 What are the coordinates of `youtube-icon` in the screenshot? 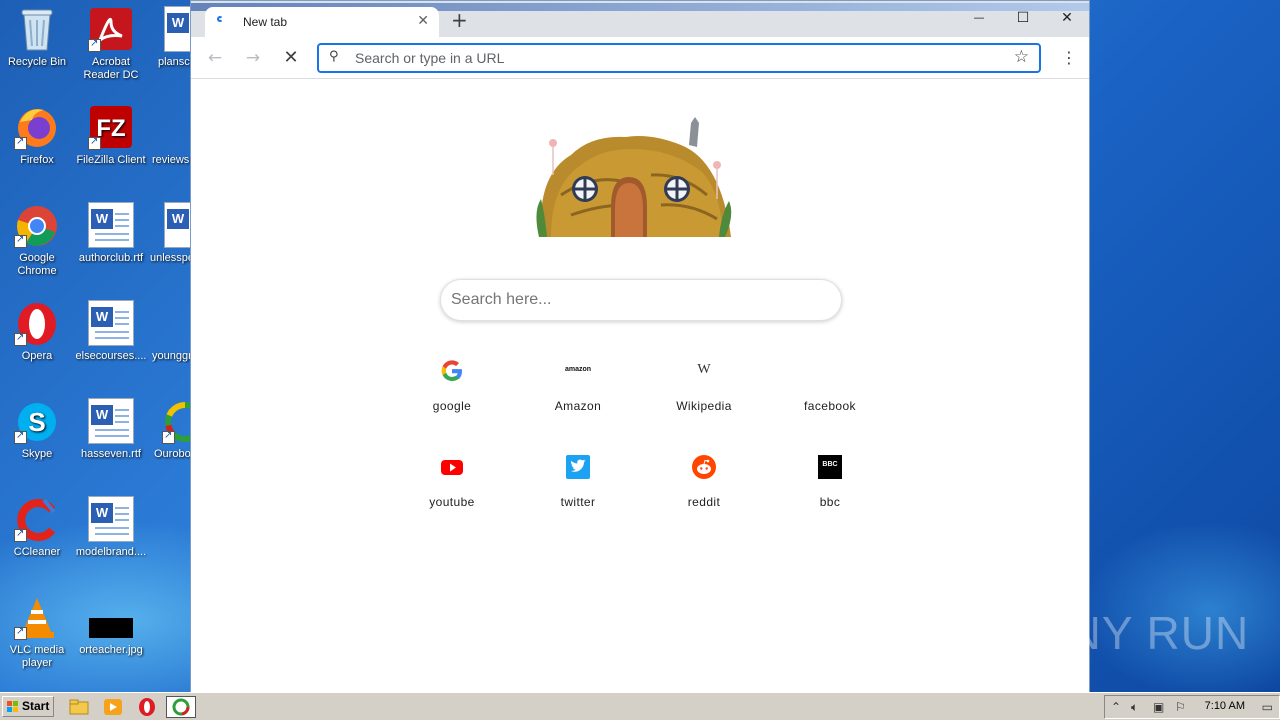 It's located at (452, 467).